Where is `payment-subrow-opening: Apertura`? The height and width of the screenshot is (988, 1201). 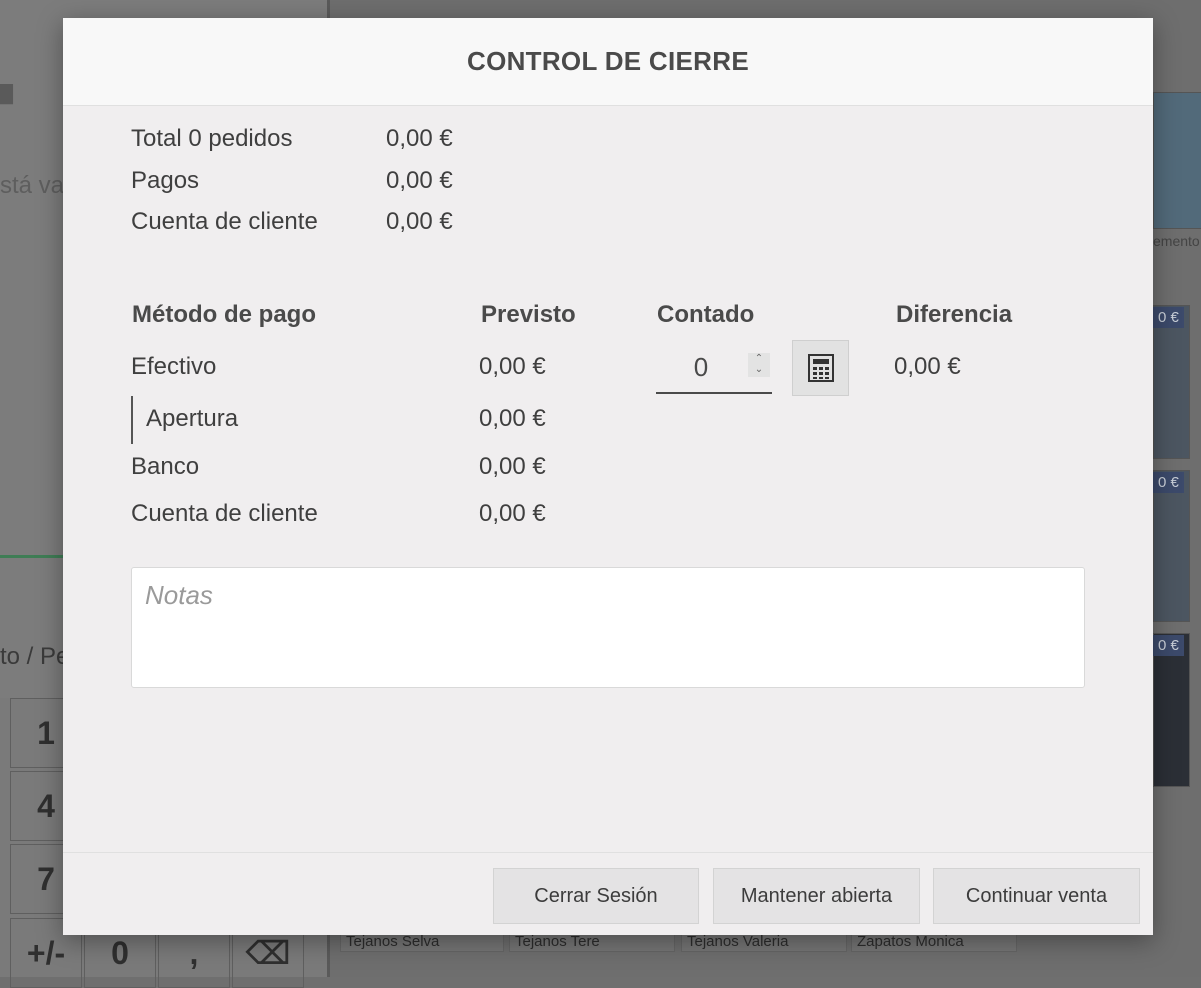 payment-subrow-opening: Apertura is located at coordinates (192, 418).